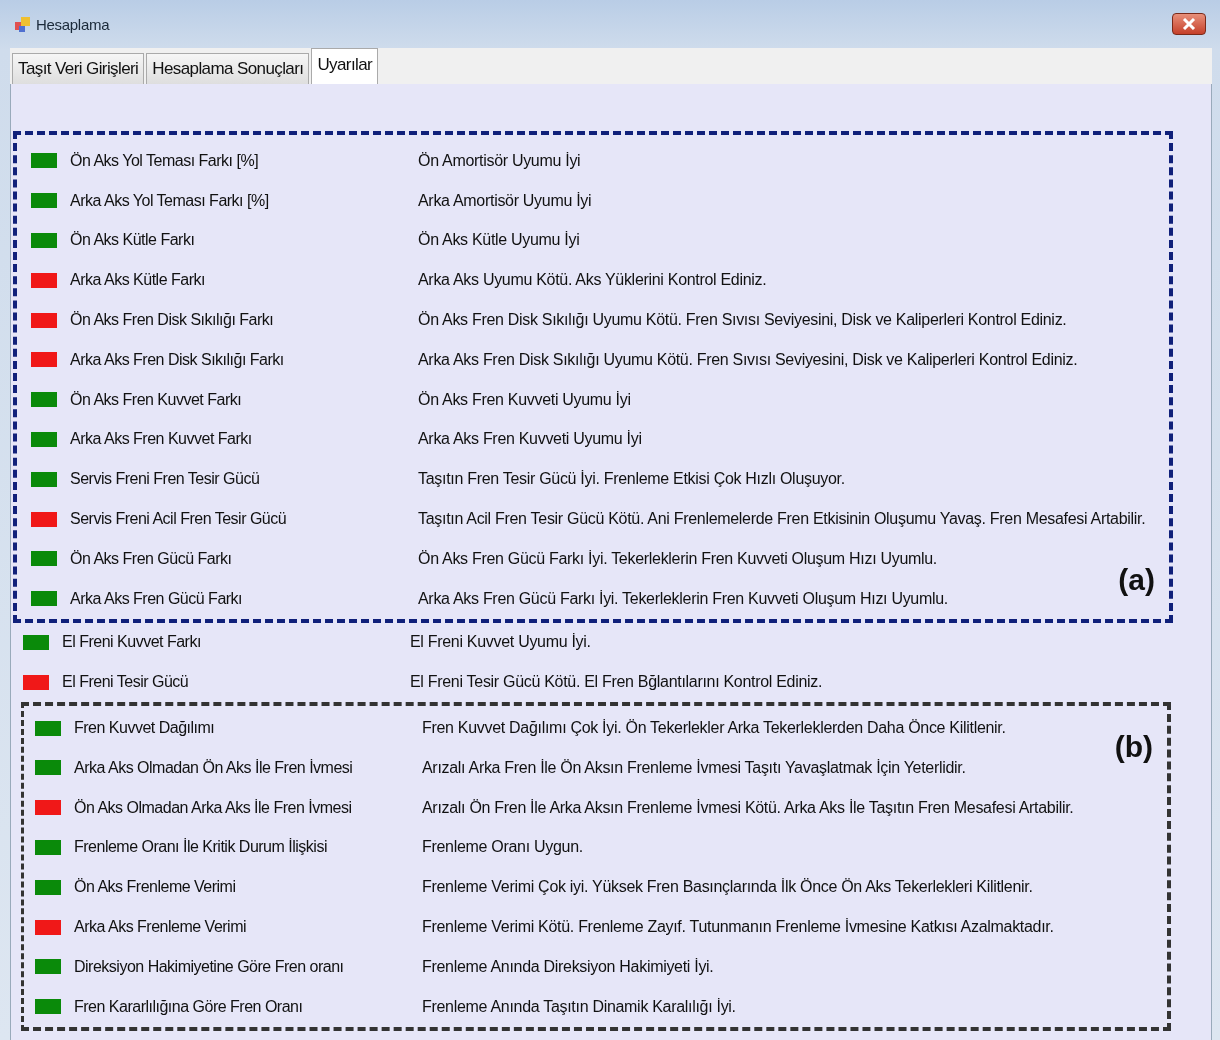  What do you see at coordinates (694, 767) in the screenshot?
I see `warning-message: Arızalı Arka Fren İle Ön Aksın Frenleme İvmesi Taşıtı Yavaşlatmak İçin Yeterlidir.` at bounding box center [694, 767].